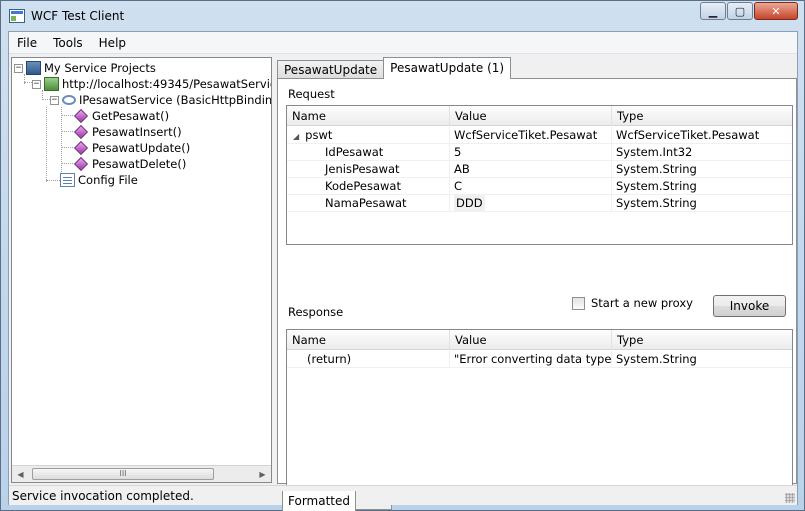 Image resolution: width=805 pixels, height=511 pixels. What do you see at coordinates (642, 303) in the screenshot?
I see `start-proxy-label: Start a new proxy` at bounding box center [642, 303].